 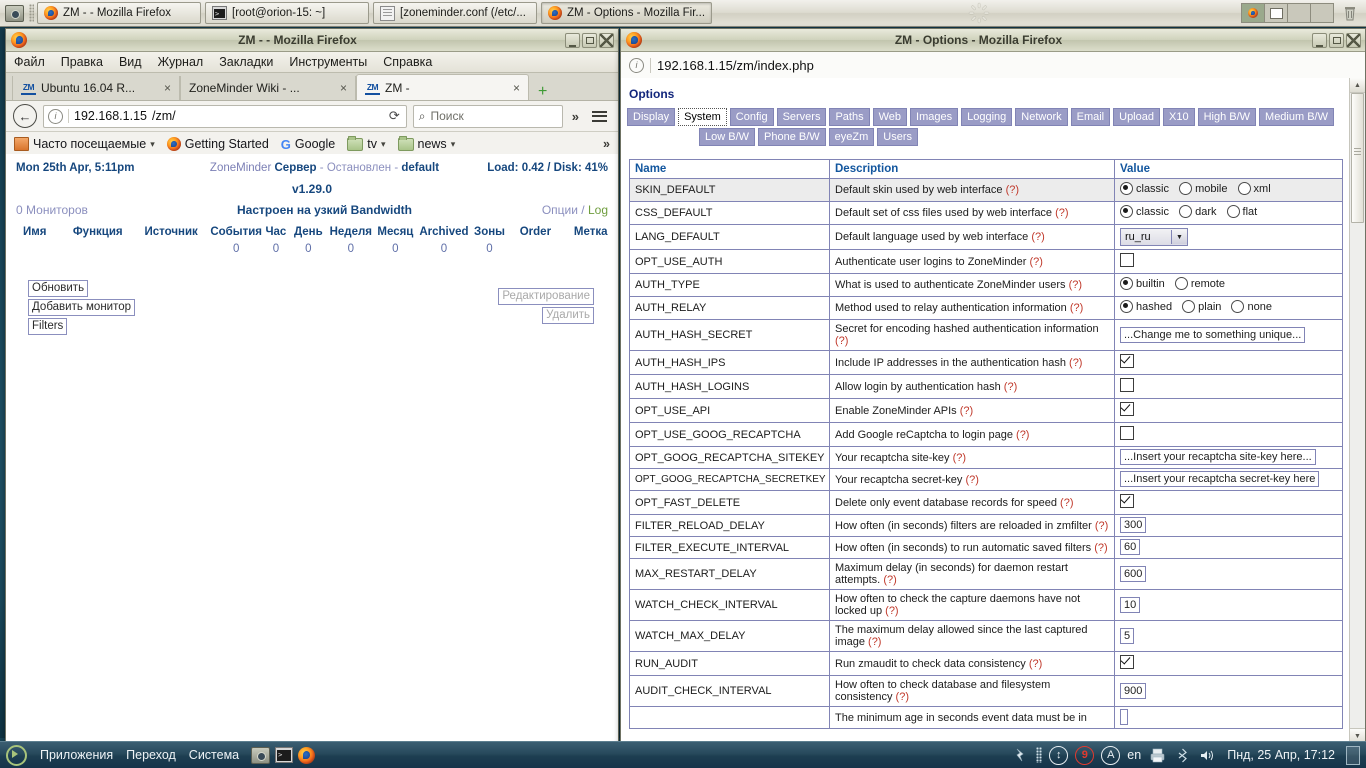 I want to click on refresh-button: Обновить, so click(x=58, y=288).